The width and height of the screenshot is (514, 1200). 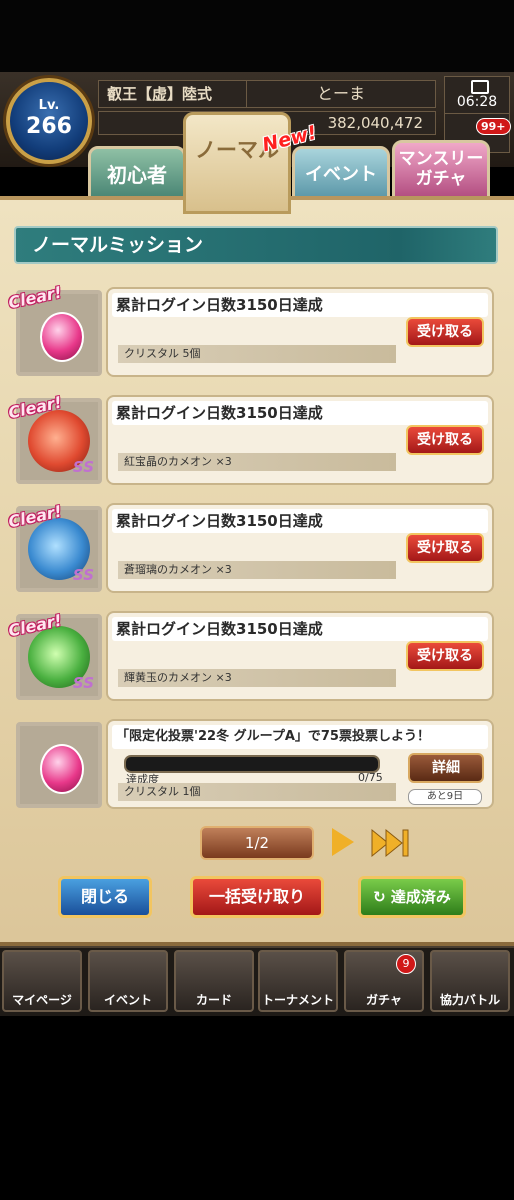 I want to click on detail-button: 詳細, so click(x=446, y=768).